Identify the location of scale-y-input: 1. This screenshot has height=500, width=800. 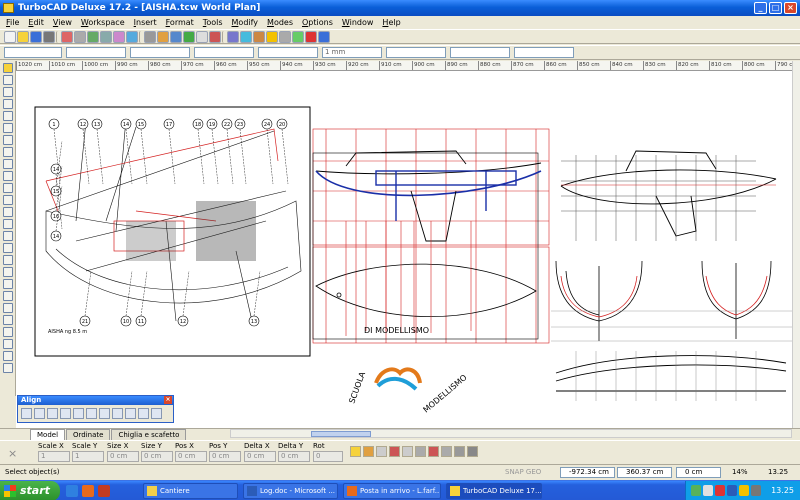
(88, 456).